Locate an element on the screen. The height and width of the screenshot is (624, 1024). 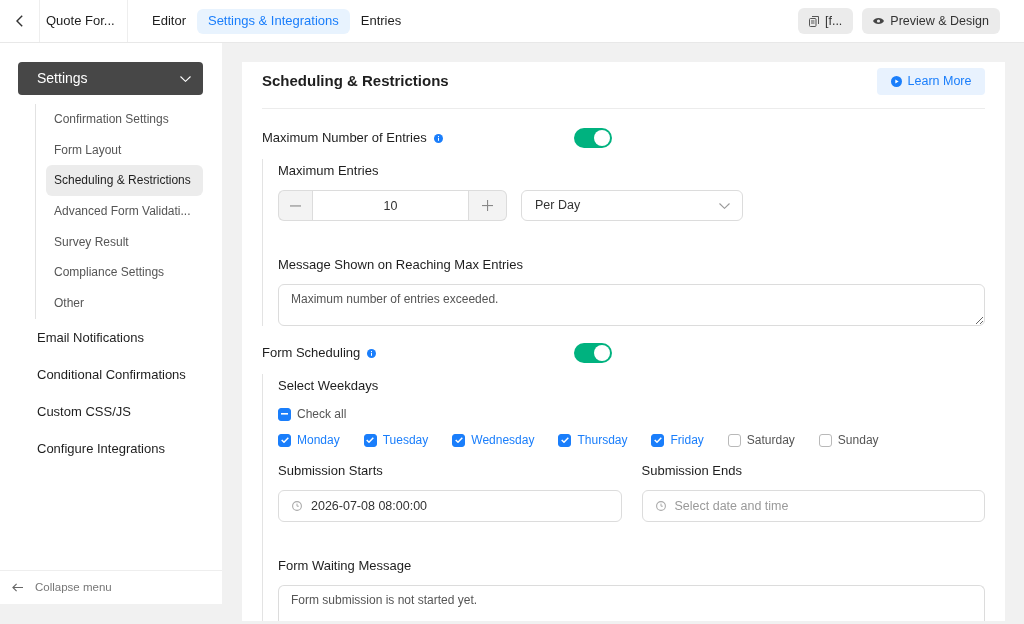
eye-icon is located at coordinates (879, 21).